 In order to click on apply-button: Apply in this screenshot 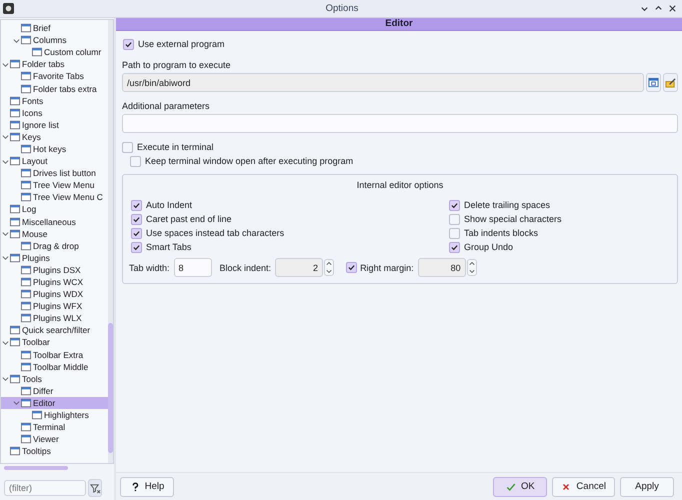, I will do `click(647, 486)`.